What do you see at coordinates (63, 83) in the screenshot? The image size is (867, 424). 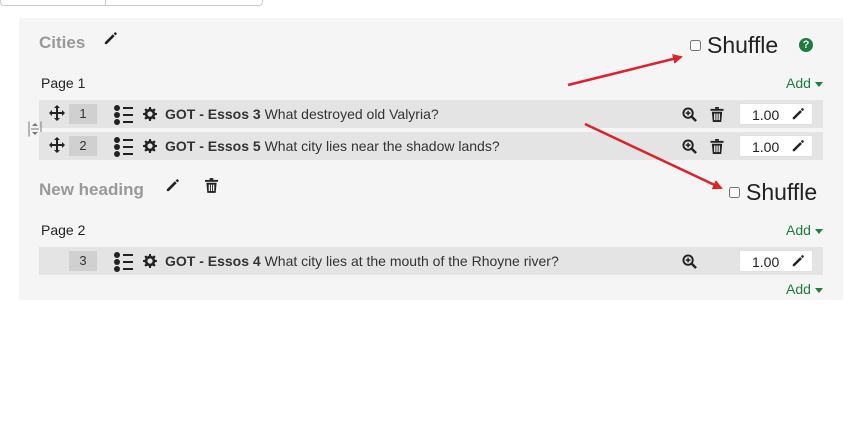 I see `page-label: Page 1` at bounding box center [63, 83].